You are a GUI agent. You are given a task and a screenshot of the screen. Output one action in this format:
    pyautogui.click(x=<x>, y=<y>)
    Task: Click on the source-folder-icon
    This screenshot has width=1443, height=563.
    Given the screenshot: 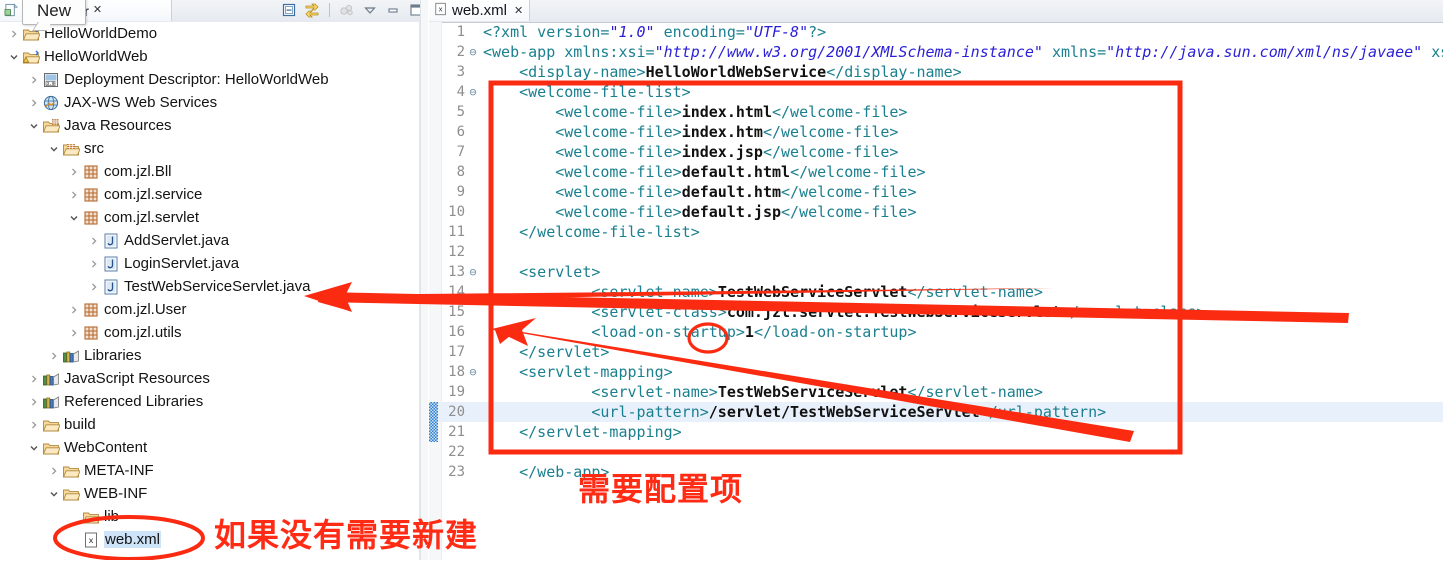 What is the action you would take?
    pyautogui.click(x=71, y=149)
    